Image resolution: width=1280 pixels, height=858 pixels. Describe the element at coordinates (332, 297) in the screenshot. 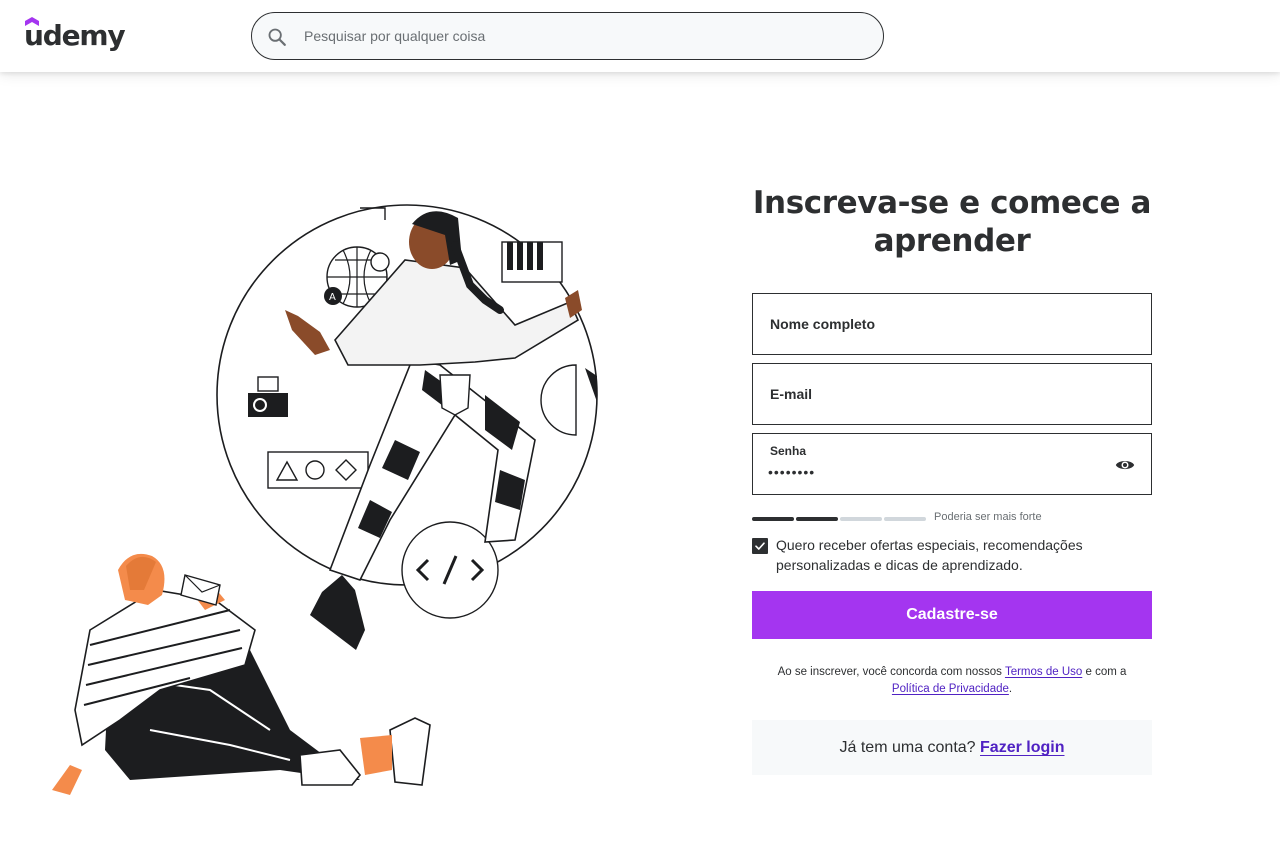

I see `svg-text: A` at that location.